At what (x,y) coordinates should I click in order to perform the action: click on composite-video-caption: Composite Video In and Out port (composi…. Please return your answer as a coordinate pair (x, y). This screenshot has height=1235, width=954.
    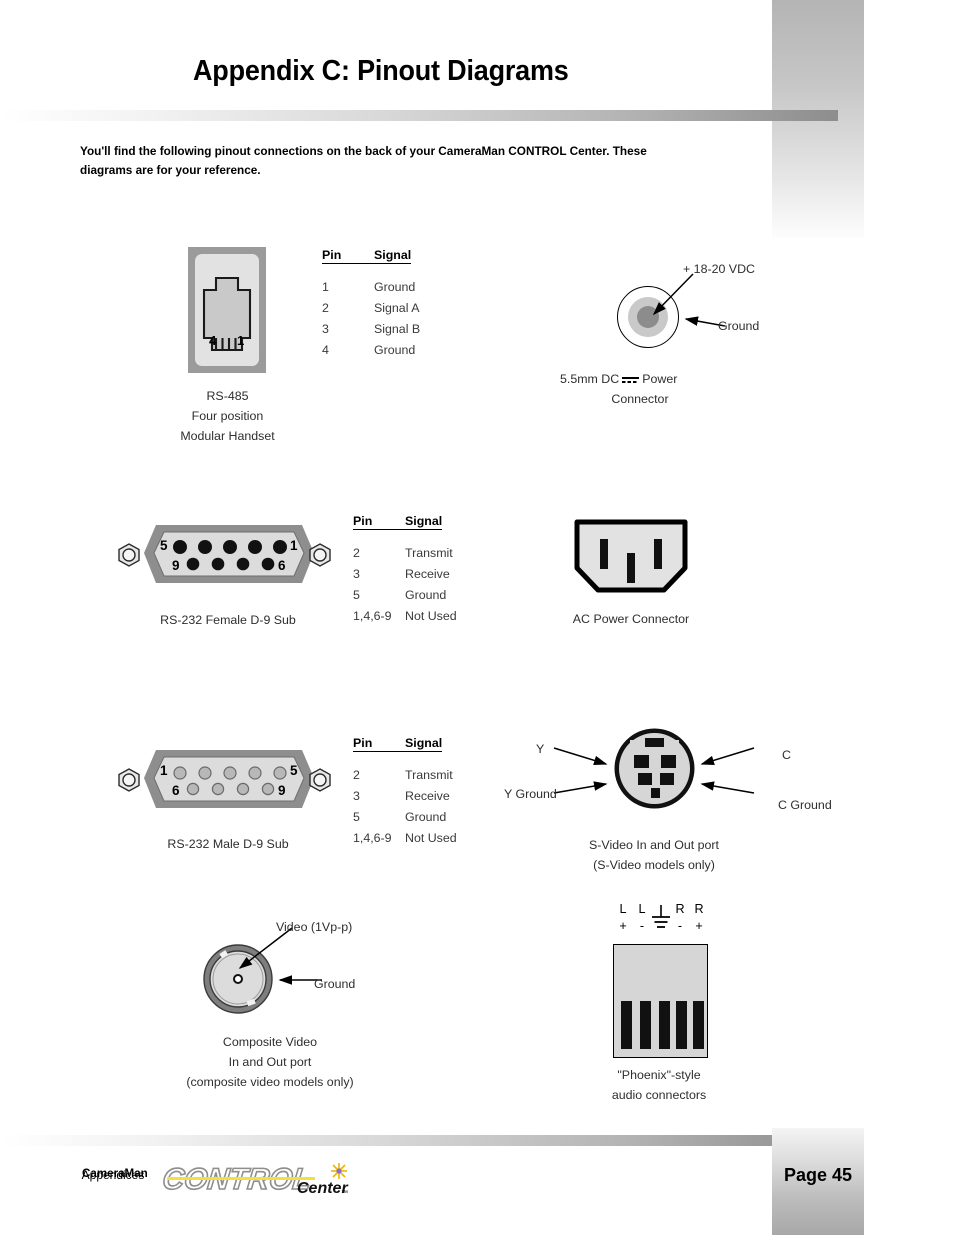
    Looking at the image, I should click on (270, 1062).